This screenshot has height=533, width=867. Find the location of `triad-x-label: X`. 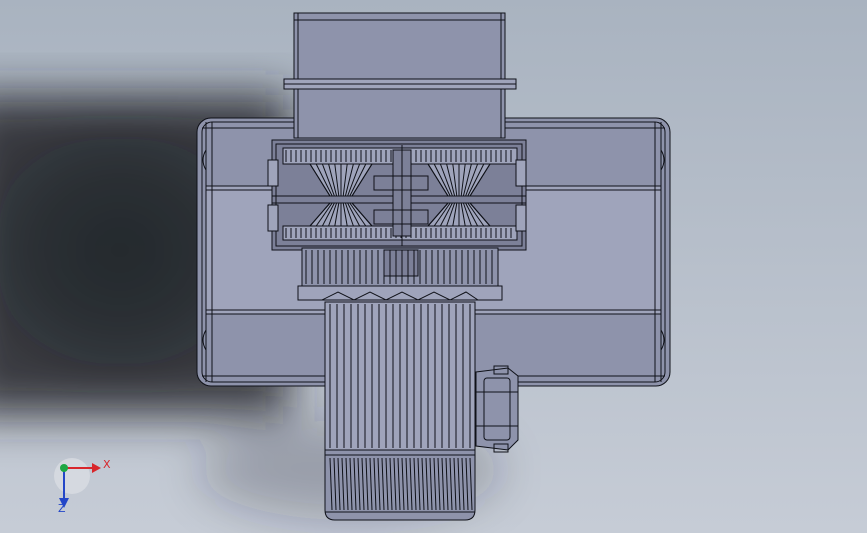

triad-x-label: X is located at coordinates (107, 464).